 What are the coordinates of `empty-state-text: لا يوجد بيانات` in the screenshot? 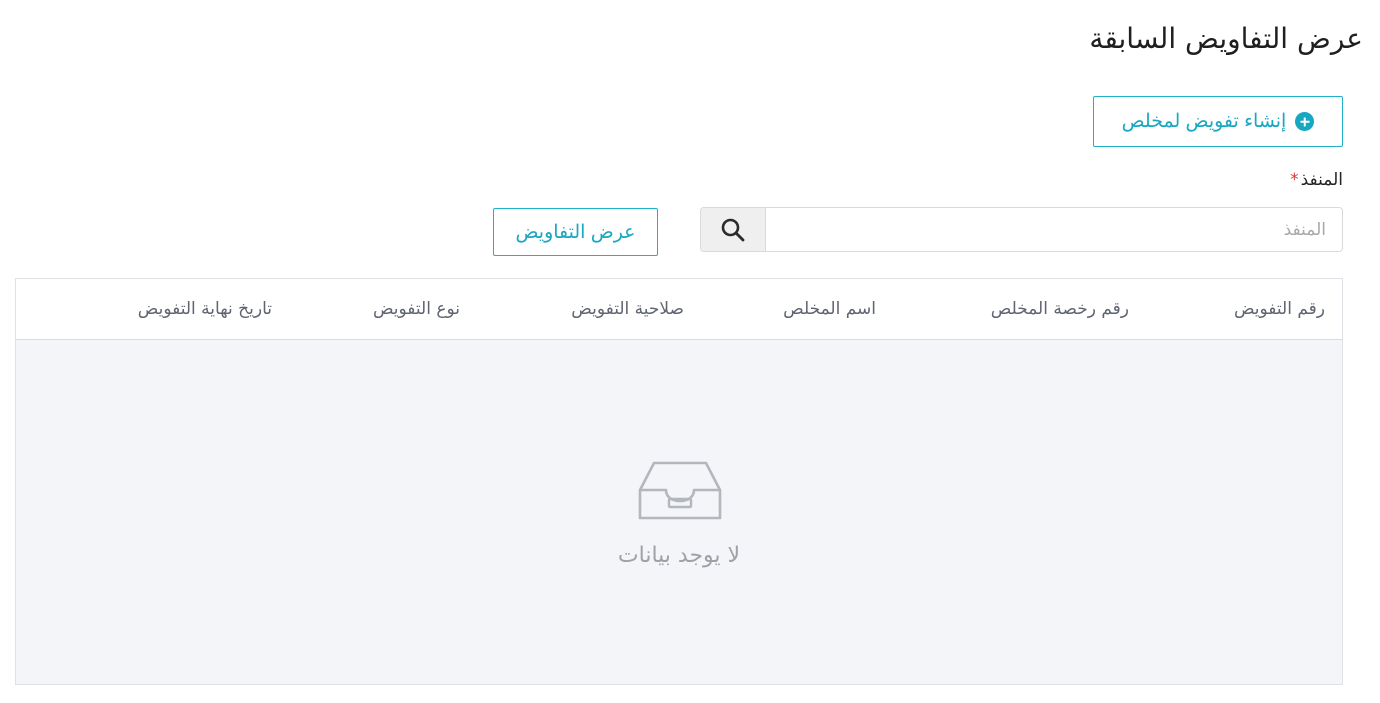 It's located at (679, 555).